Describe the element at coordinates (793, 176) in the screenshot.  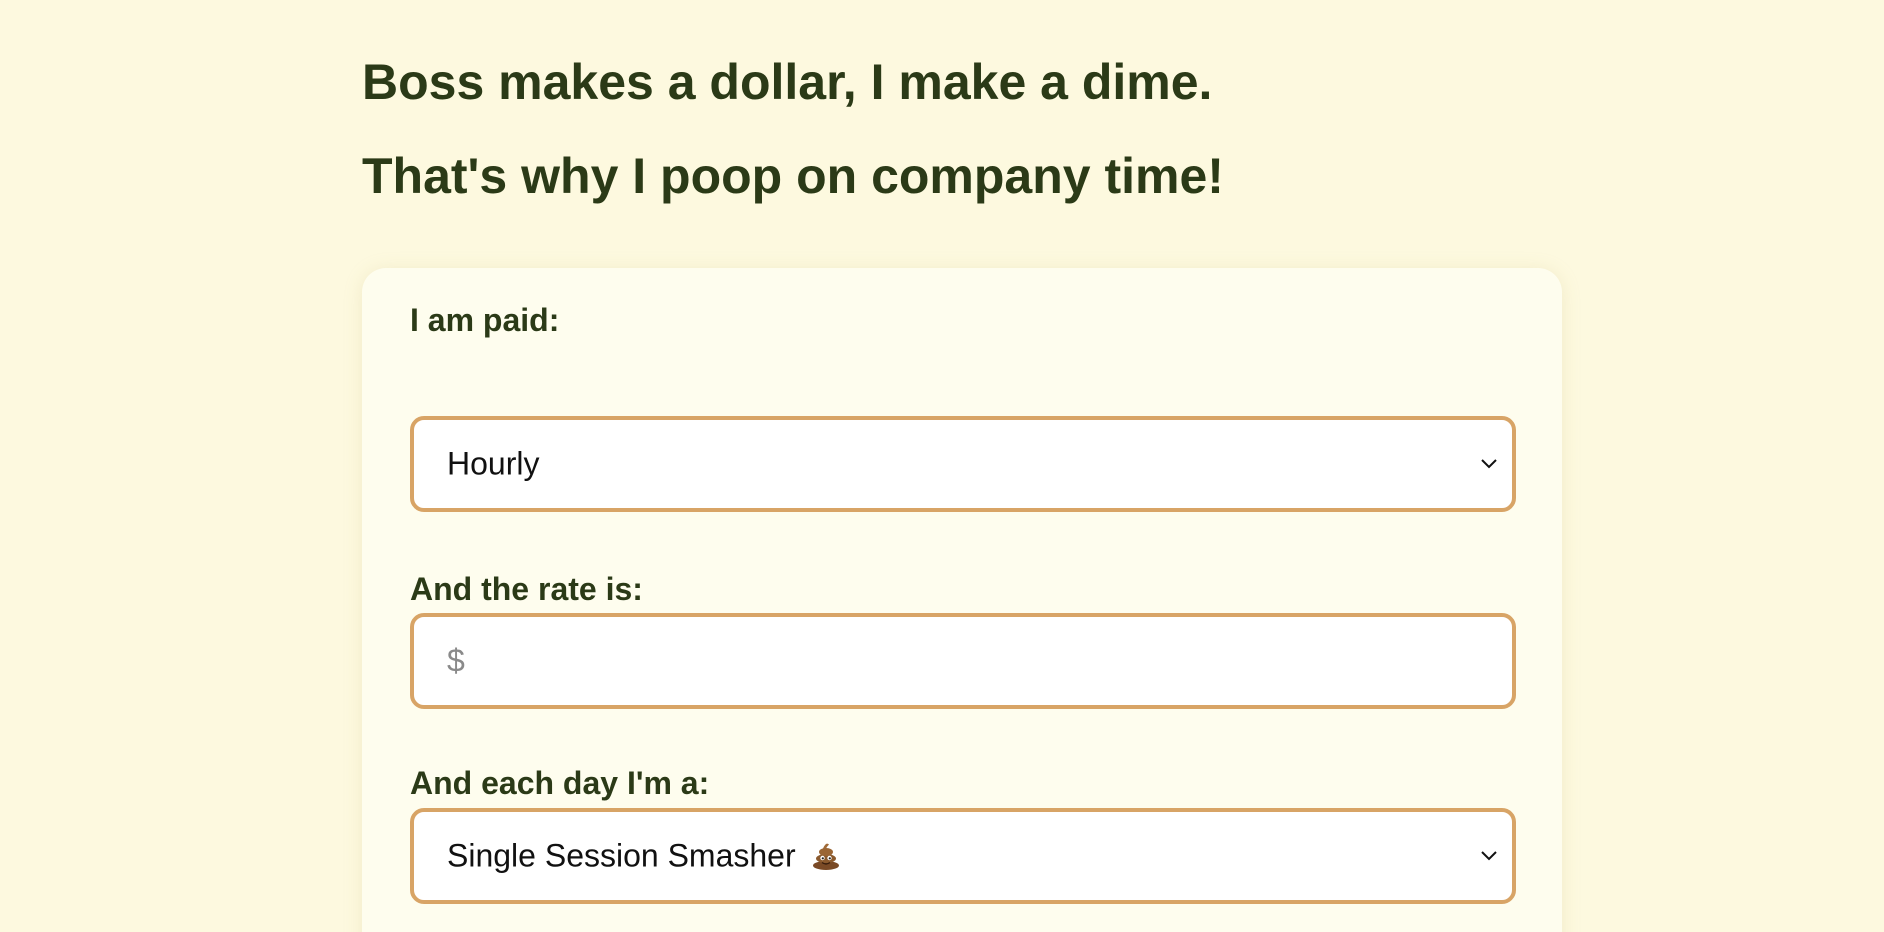
I see `headline-line-2: That's why I poop on company time!` at that location.